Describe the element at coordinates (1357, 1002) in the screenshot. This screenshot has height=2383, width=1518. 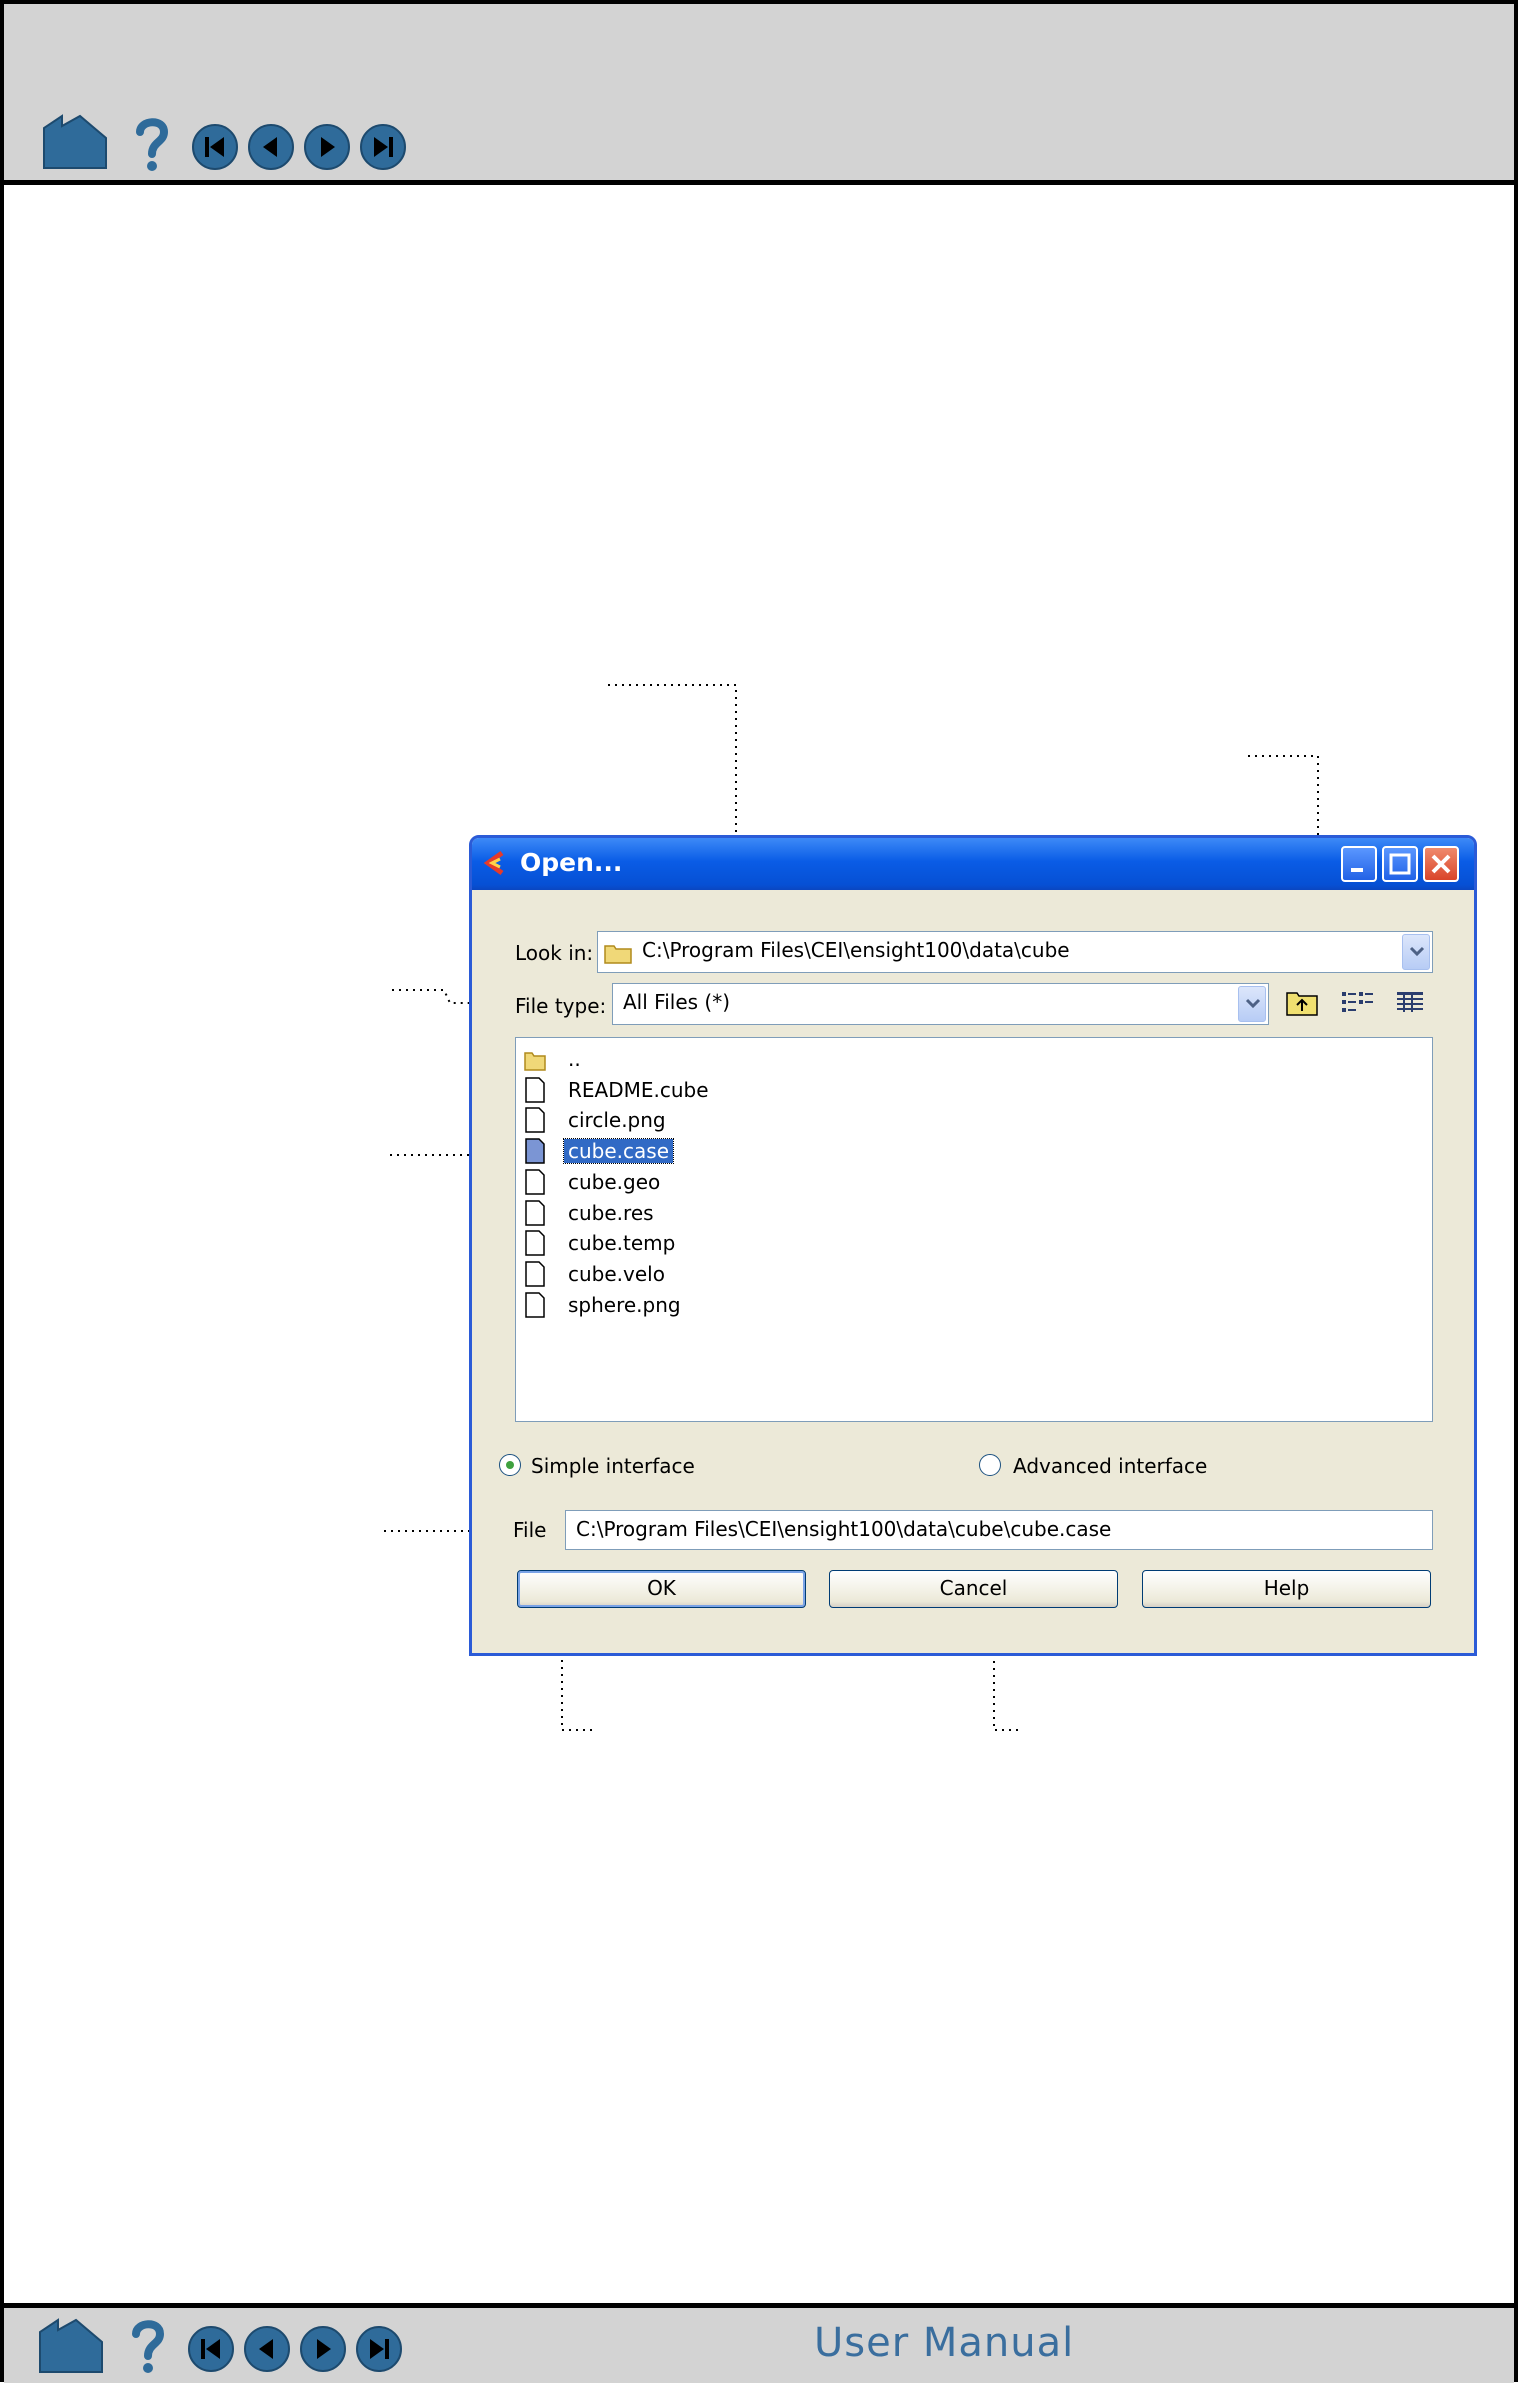
I see `list-view-icon` at that location.